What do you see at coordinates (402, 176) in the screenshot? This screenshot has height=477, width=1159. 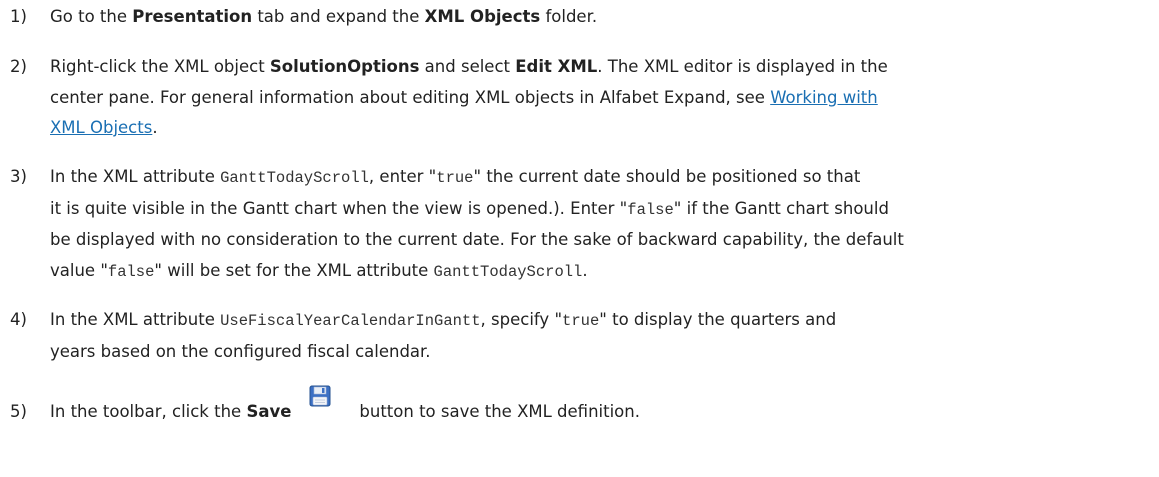 I see `text-run: , enter "` at bounding box center [402, 176].